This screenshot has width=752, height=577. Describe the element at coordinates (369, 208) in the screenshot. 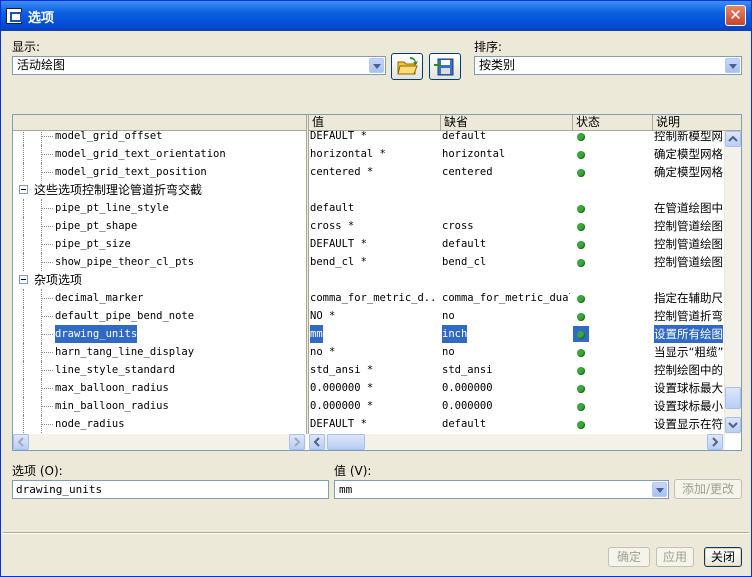

I see `table-row: pipe_pt_line_style default 在管道绘图中` at that location.